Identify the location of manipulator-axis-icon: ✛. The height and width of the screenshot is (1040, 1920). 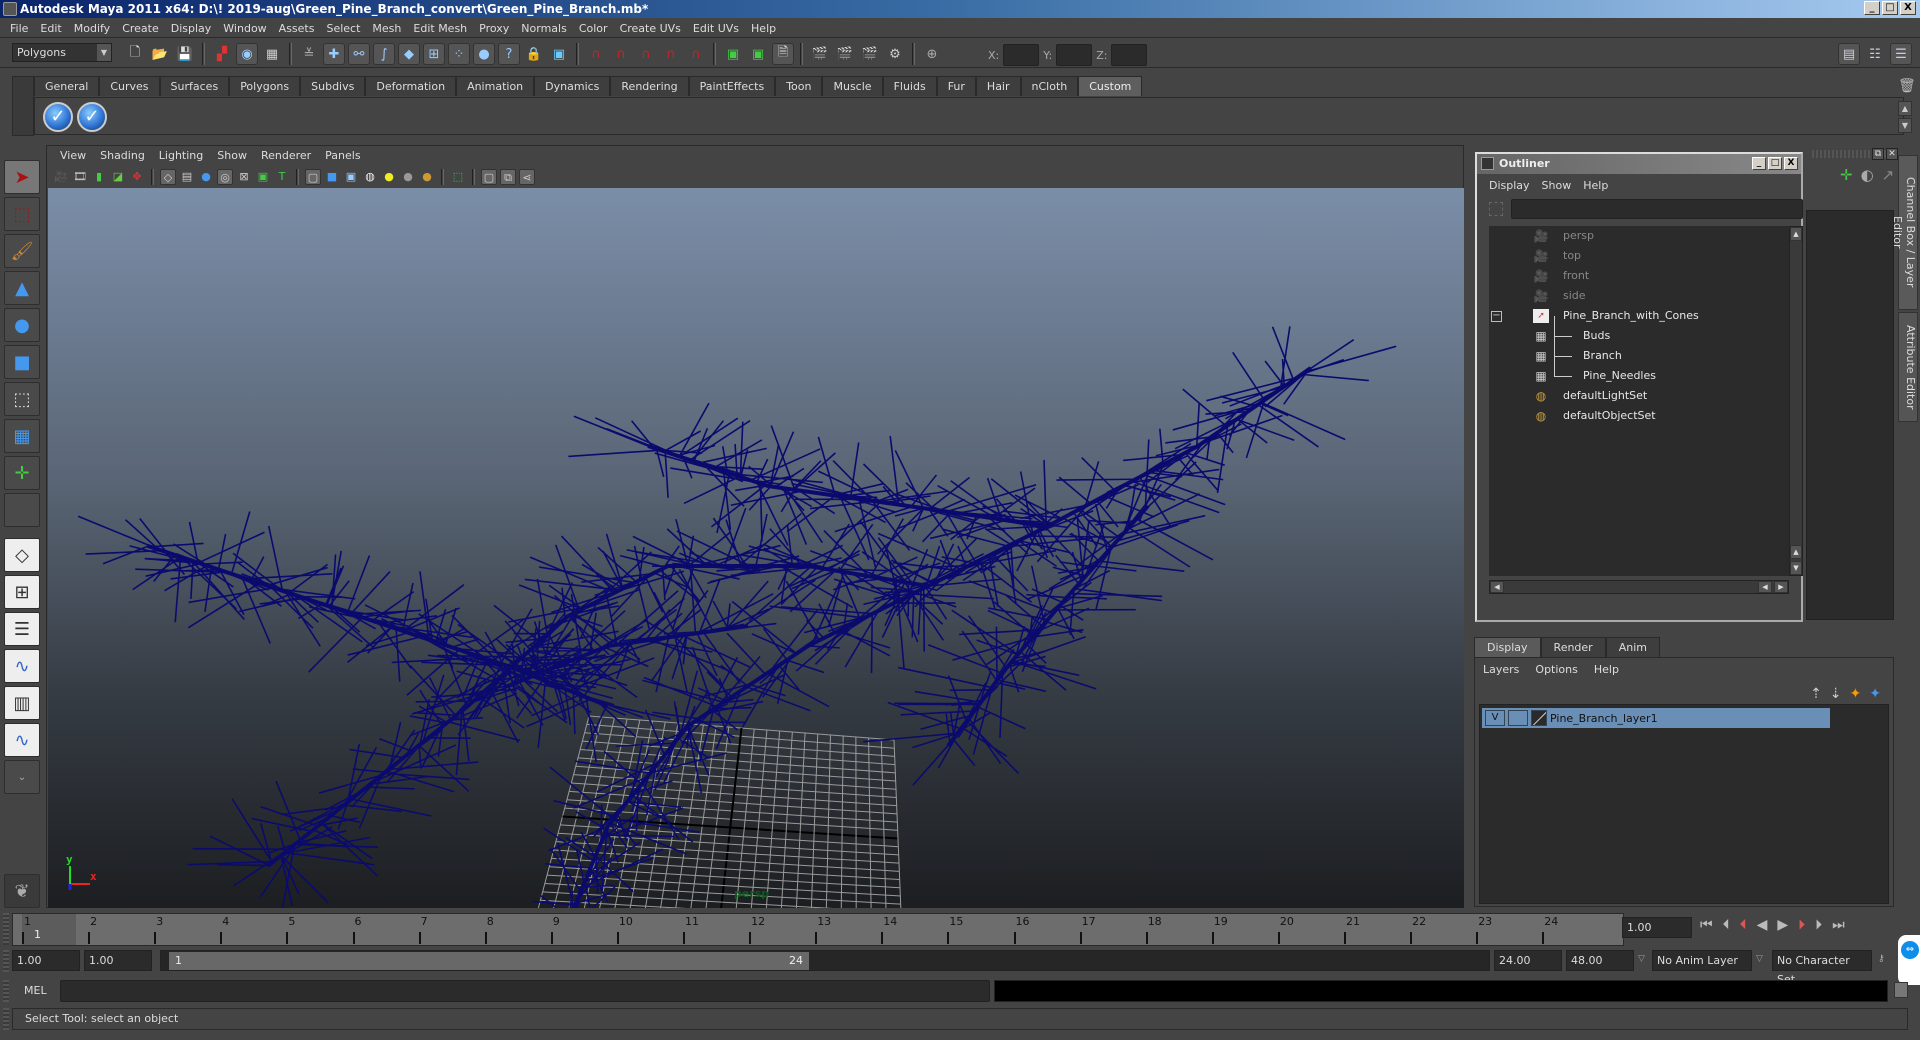
(1846, 175).